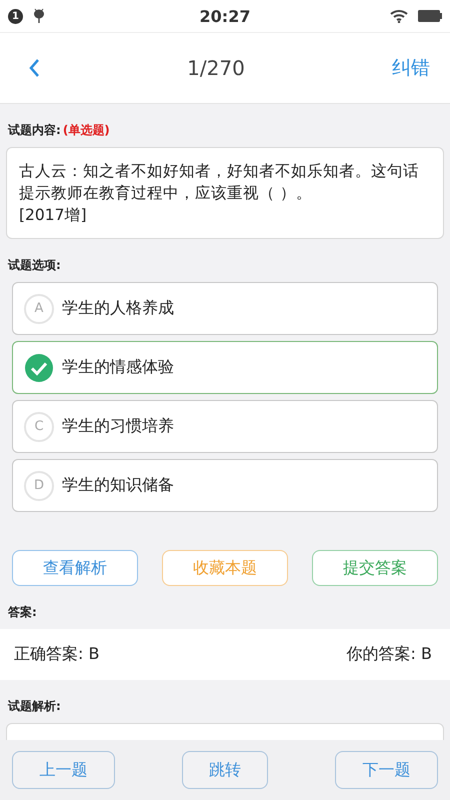 Image resolution: width=450 pixels, height=800 pixels. Describe the element at coordinates (411, 68) in the screenshot. I see `report-error-link: 纠错` at that location.